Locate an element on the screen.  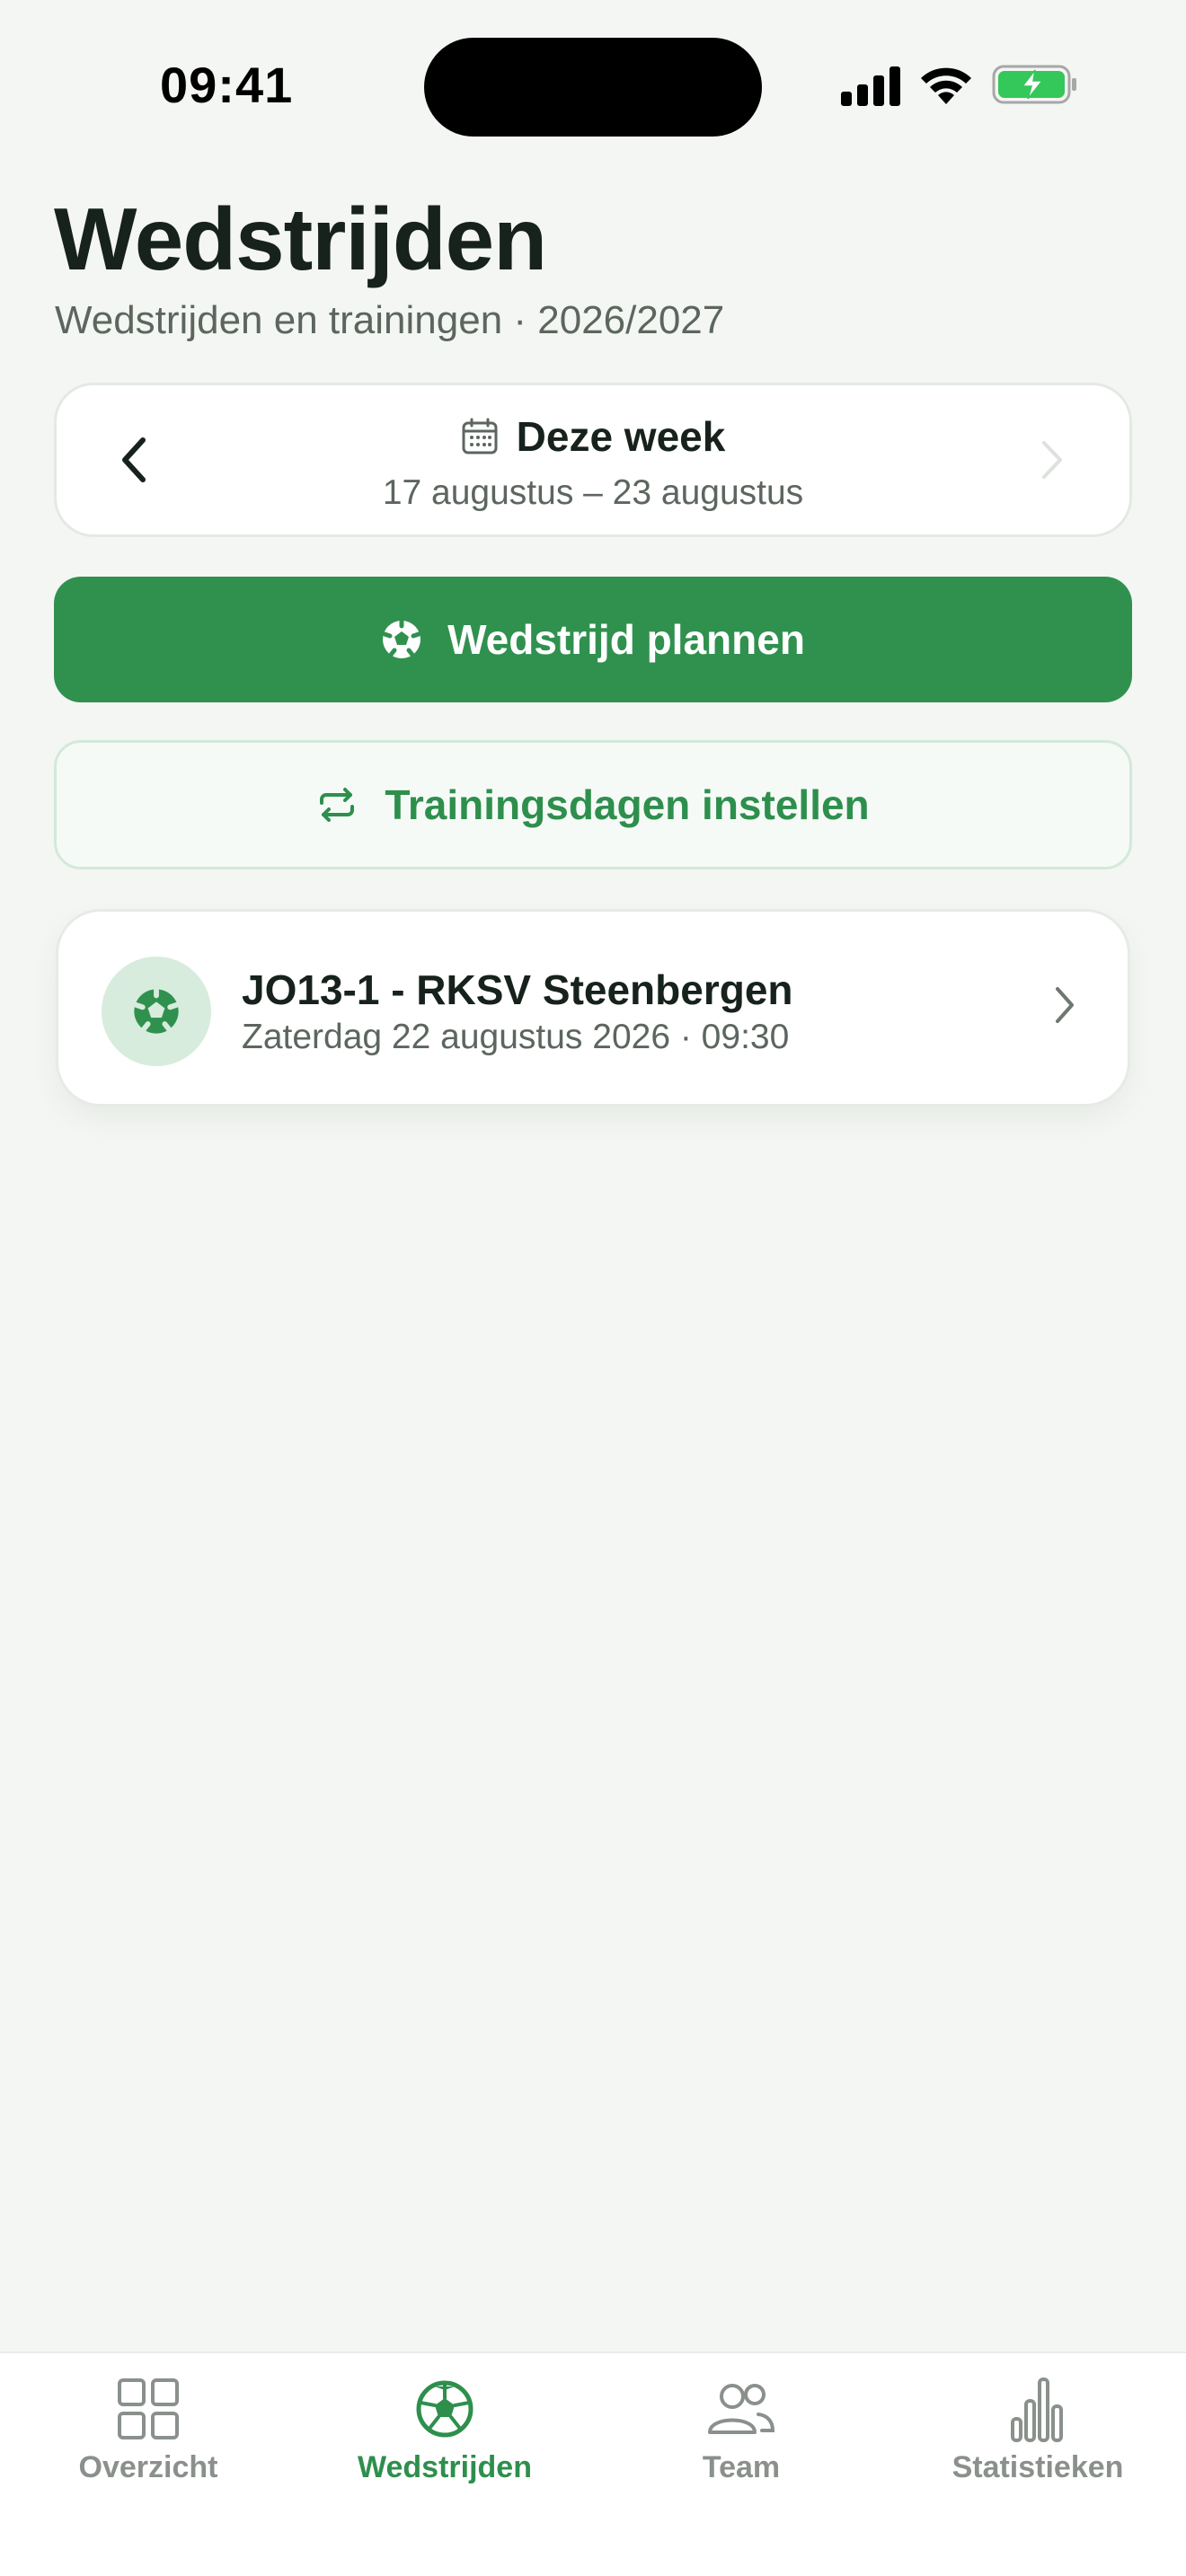
tab-overzicht: Overzicht is located at coordinates (148, 2433).